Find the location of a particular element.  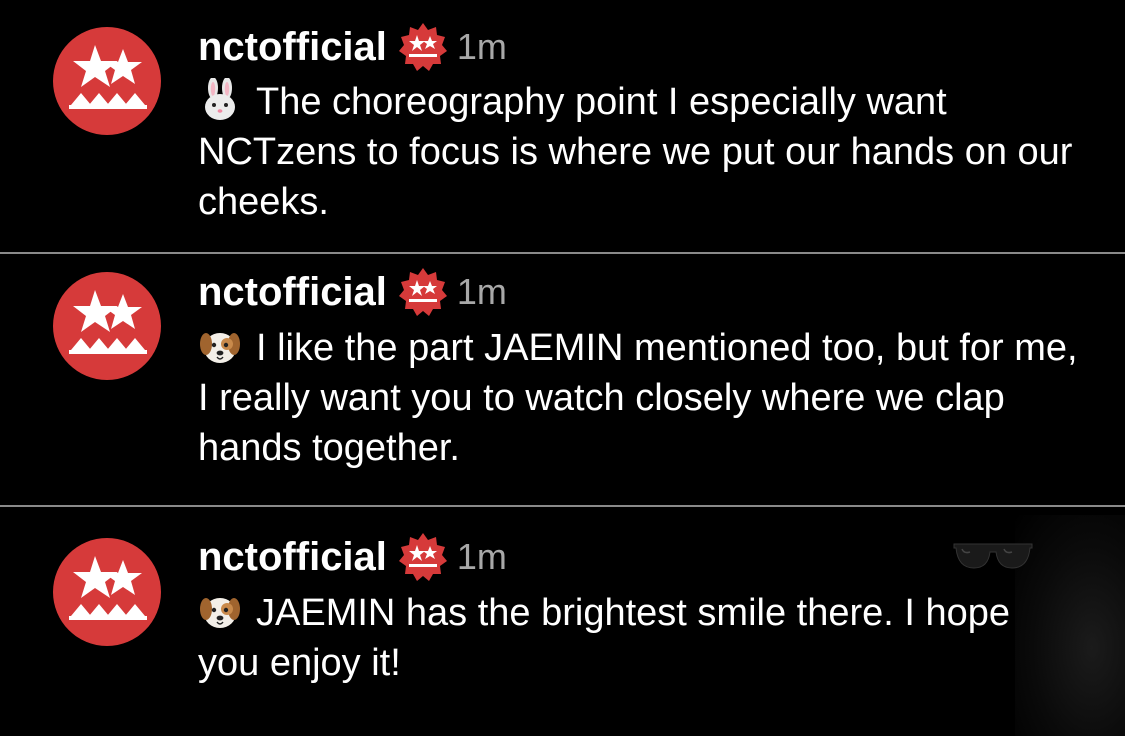

rabbit-face-icon is located at coordinates (220, 99).